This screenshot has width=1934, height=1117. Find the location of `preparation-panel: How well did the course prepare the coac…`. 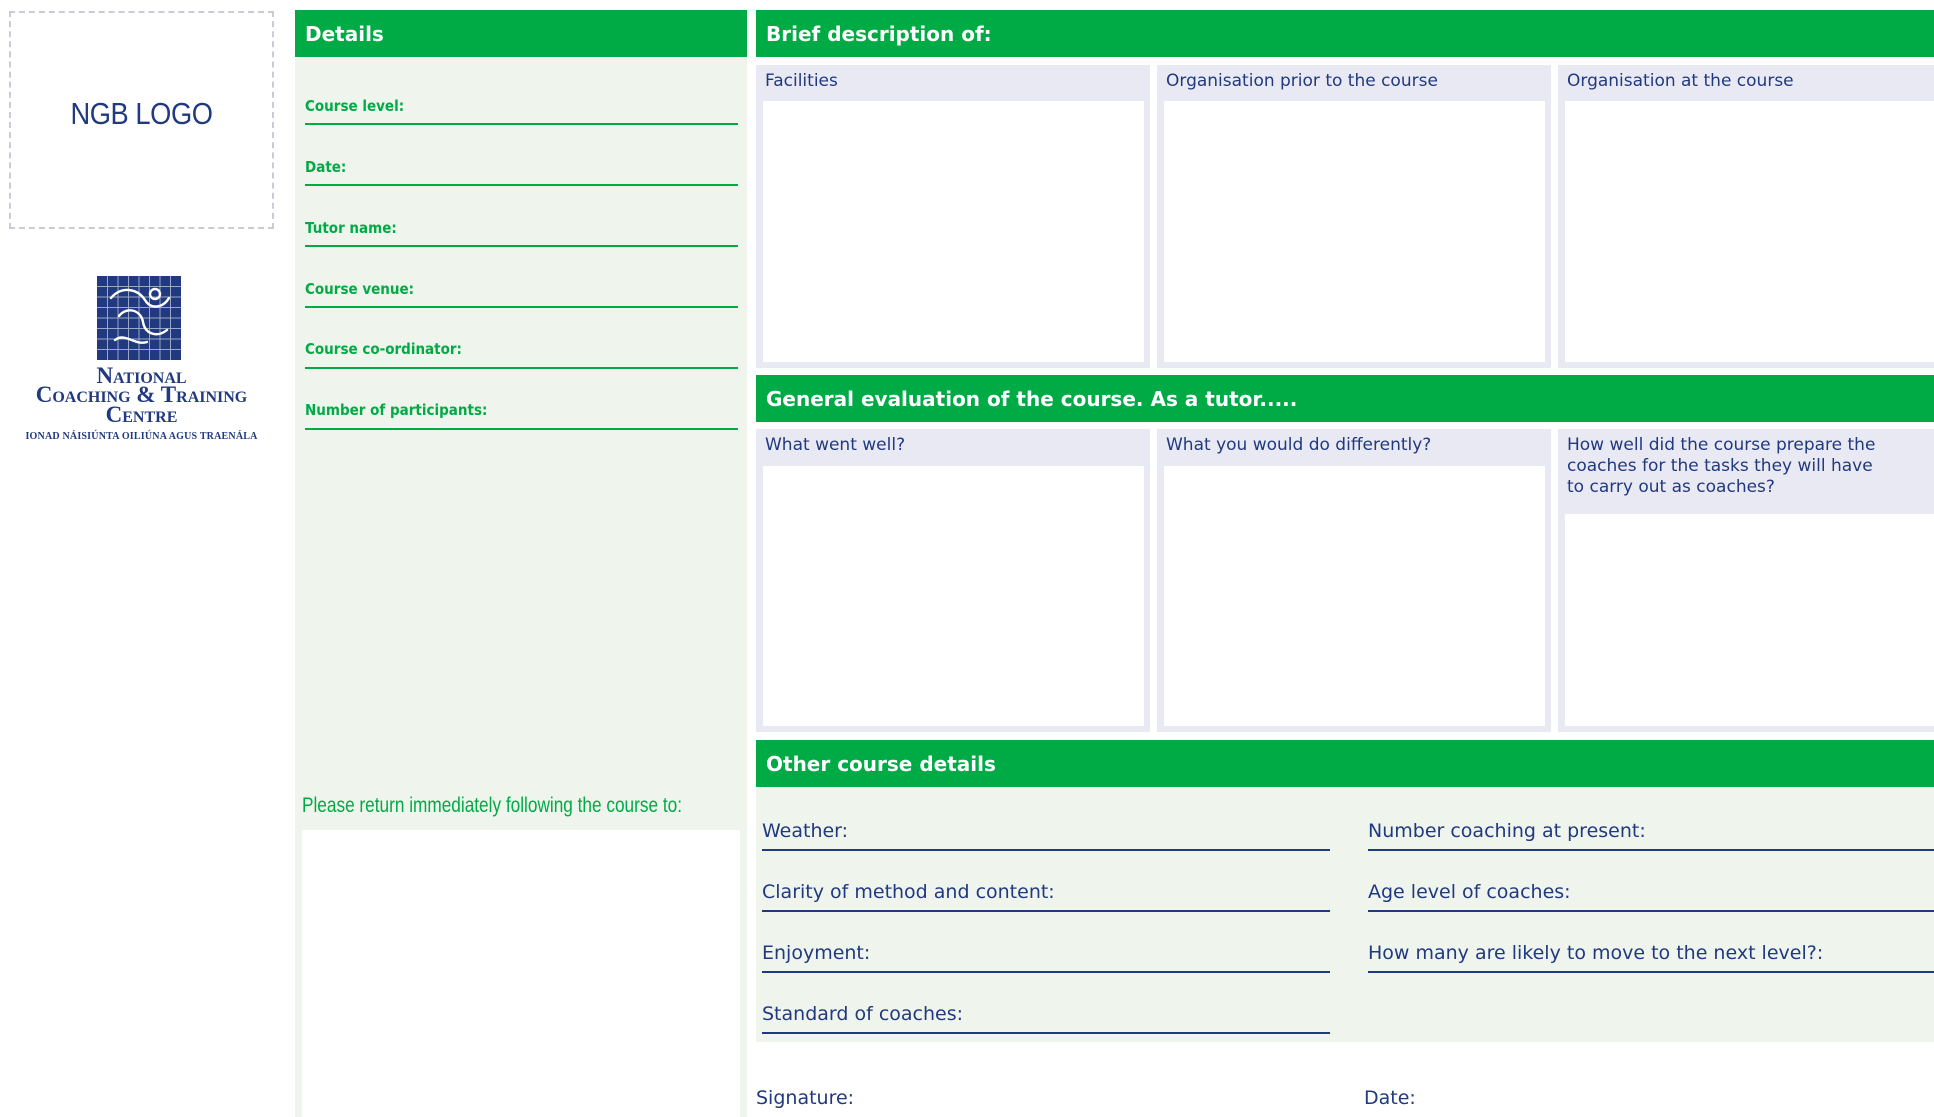

preparation-panel: How well did the course prepare the coac… is located at coordinates (1746, 580).